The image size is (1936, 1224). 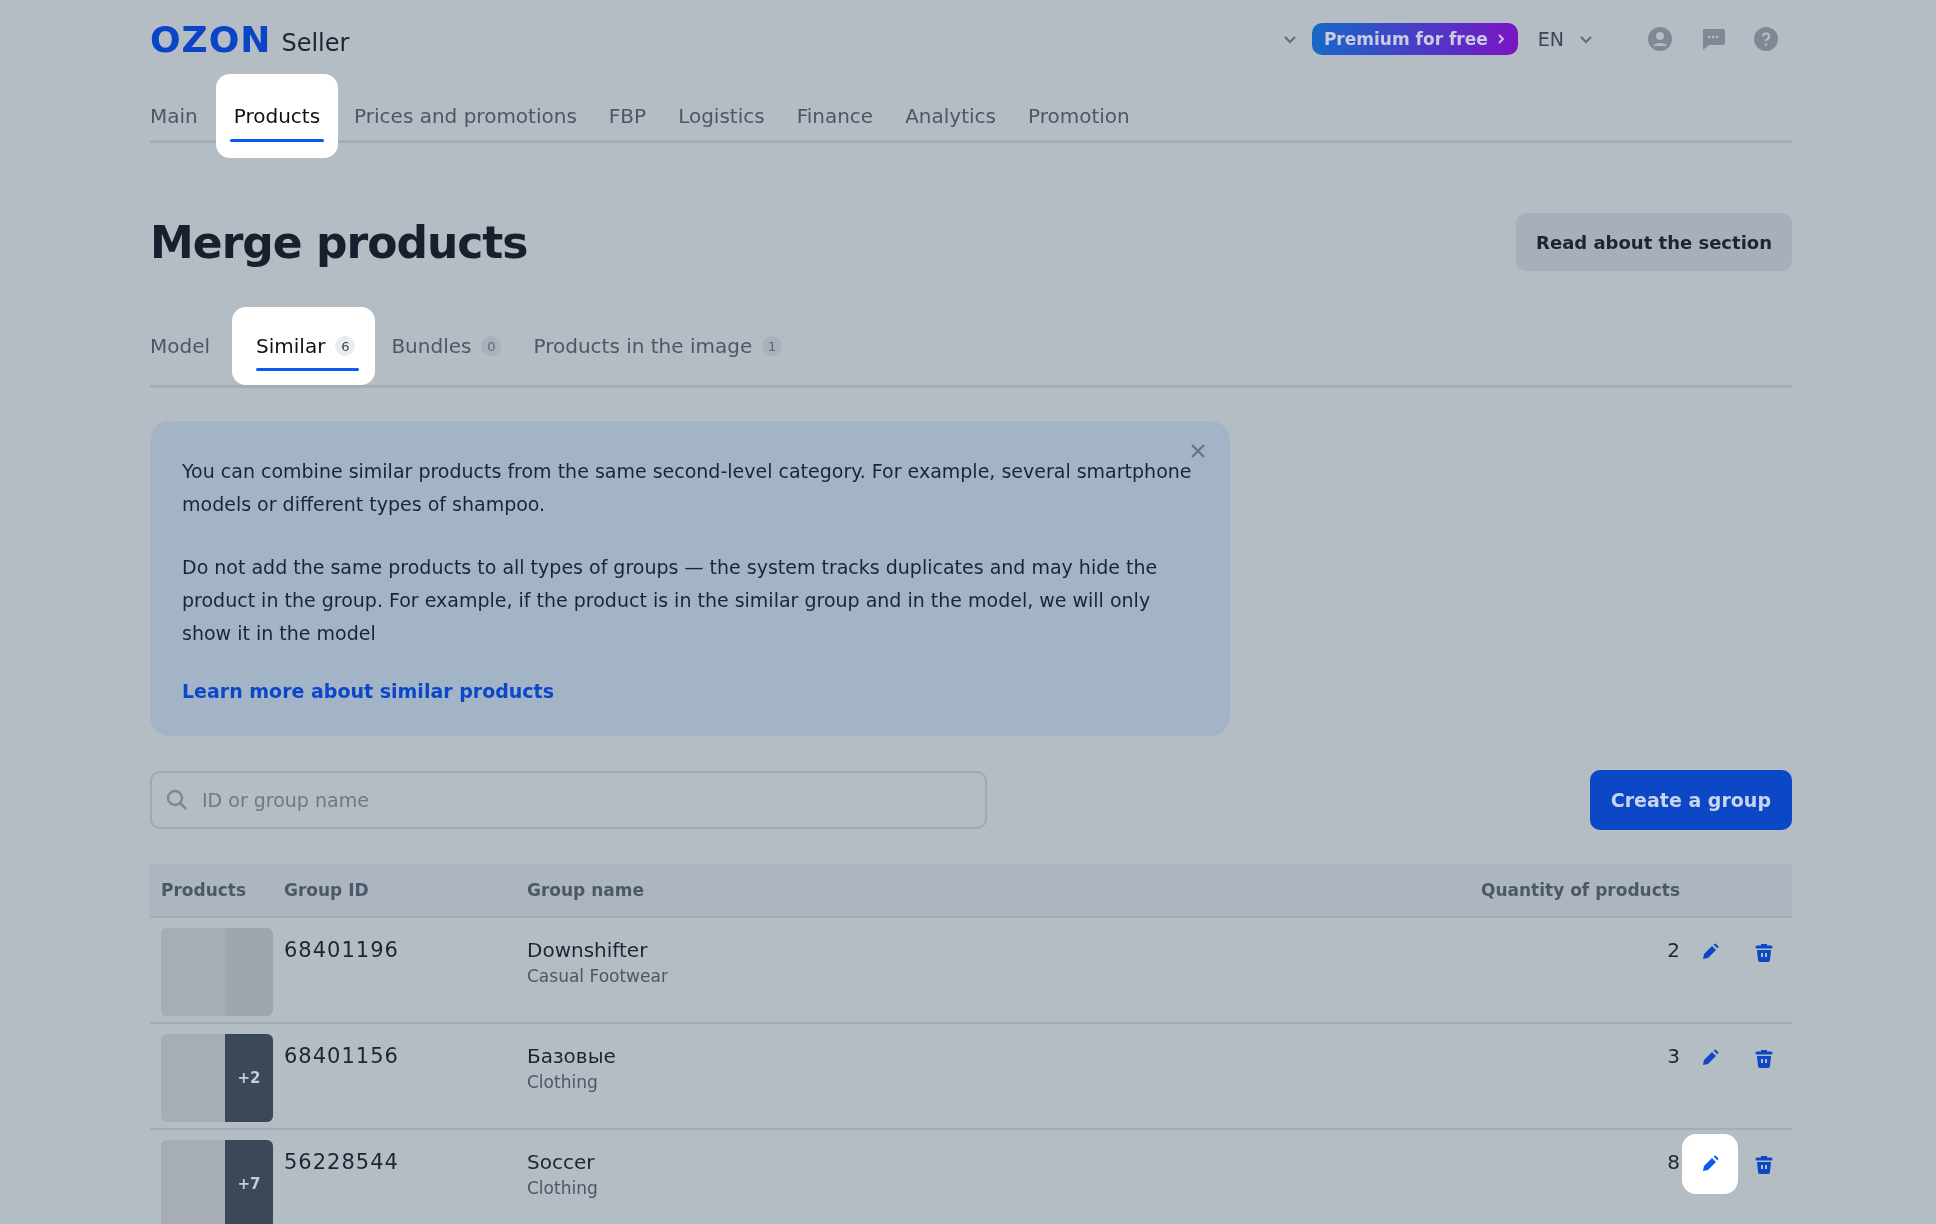 I want to click on count-badge: 0, so click(x=491, y=346).